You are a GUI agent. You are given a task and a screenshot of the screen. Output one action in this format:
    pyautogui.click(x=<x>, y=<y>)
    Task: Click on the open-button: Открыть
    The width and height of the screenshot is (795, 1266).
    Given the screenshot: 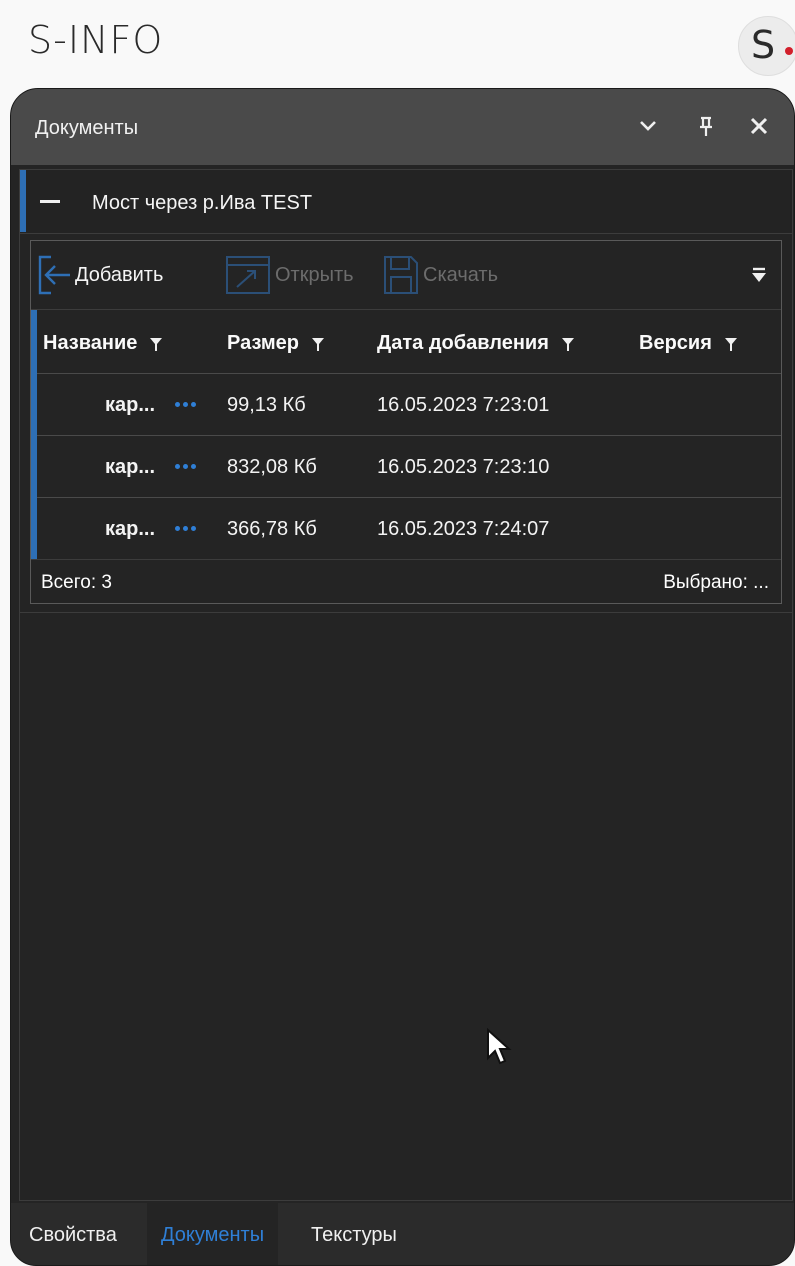 What is the action you would take?
    pyautogui.click(x=289, y=275)
    